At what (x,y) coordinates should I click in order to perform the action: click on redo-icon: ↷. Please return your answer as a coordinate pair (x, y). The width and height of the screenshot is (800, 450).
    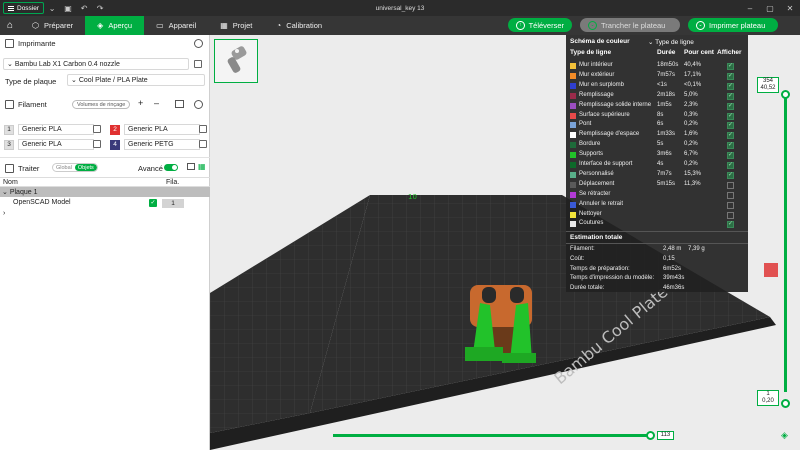
    Looking at the image, I should click on (100, 8).